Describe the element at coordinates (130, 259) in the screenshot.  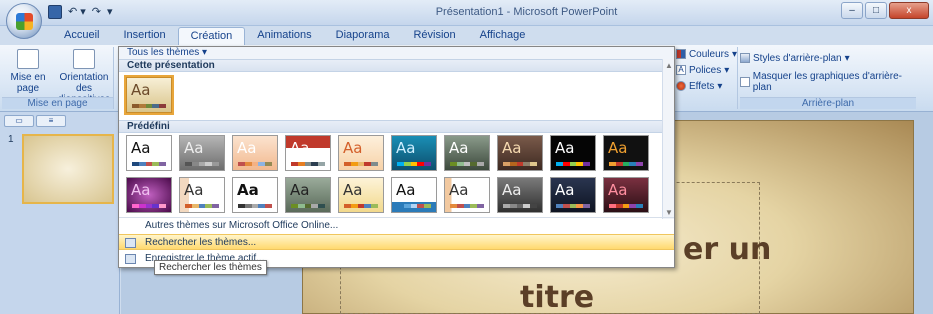
I see `save-theme-icon` at that location.